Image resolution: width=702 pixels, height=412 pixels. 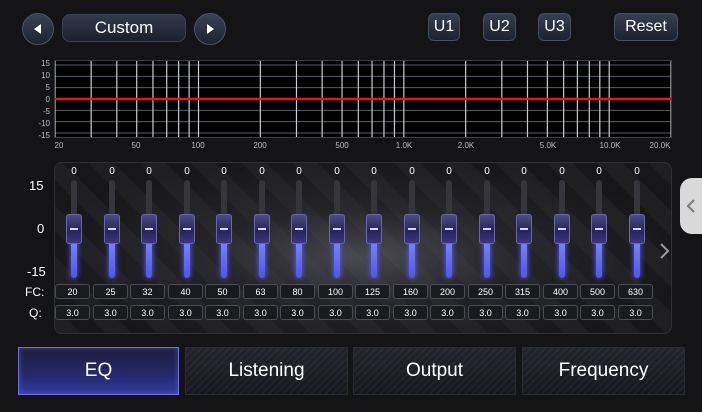 What do you see at coordinates (597, 291) in the screenshot?
I see `band-frequency-field: 500` at bounding box center [597, 291].